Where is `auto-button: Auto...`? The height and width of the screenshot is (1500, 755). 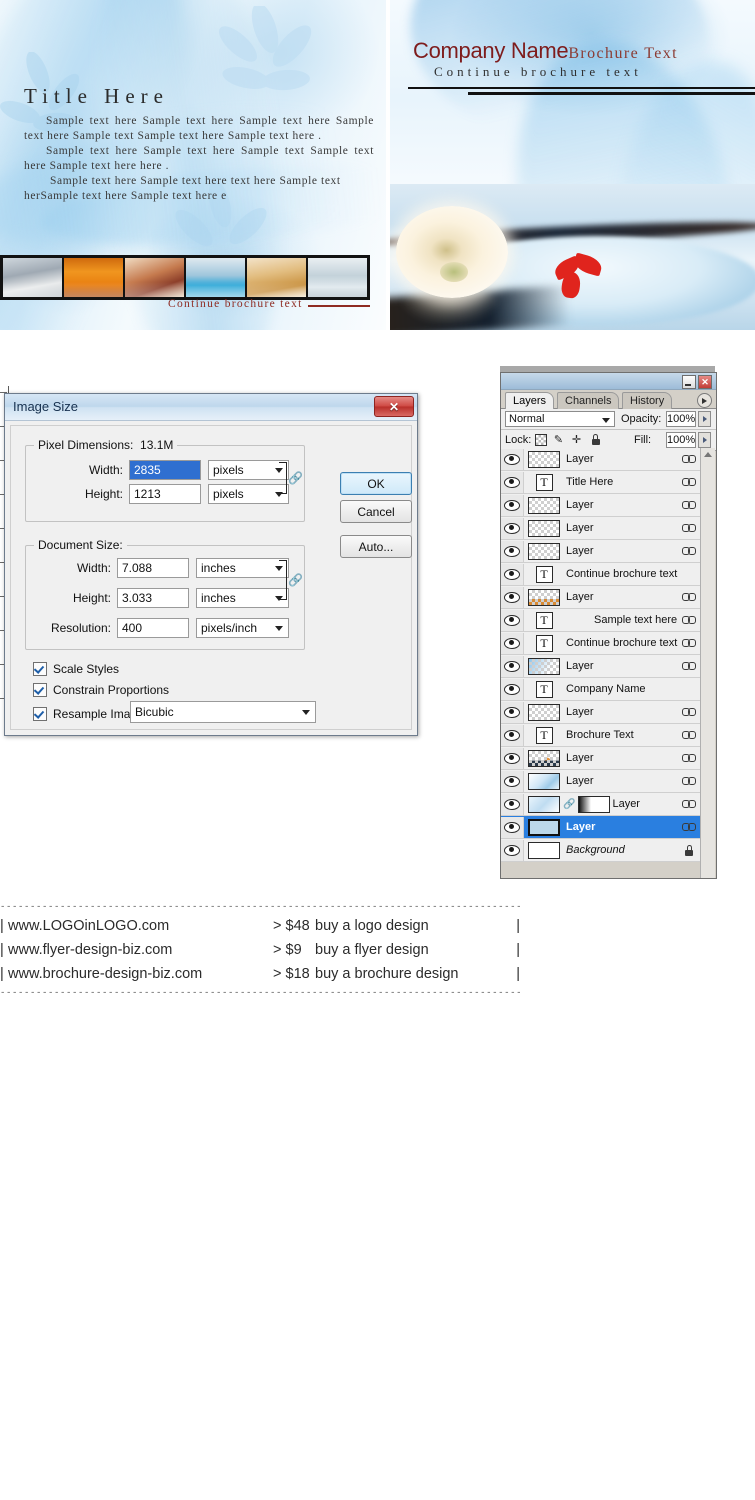
auto-button: Auto... is located at coordinates (376, 546).